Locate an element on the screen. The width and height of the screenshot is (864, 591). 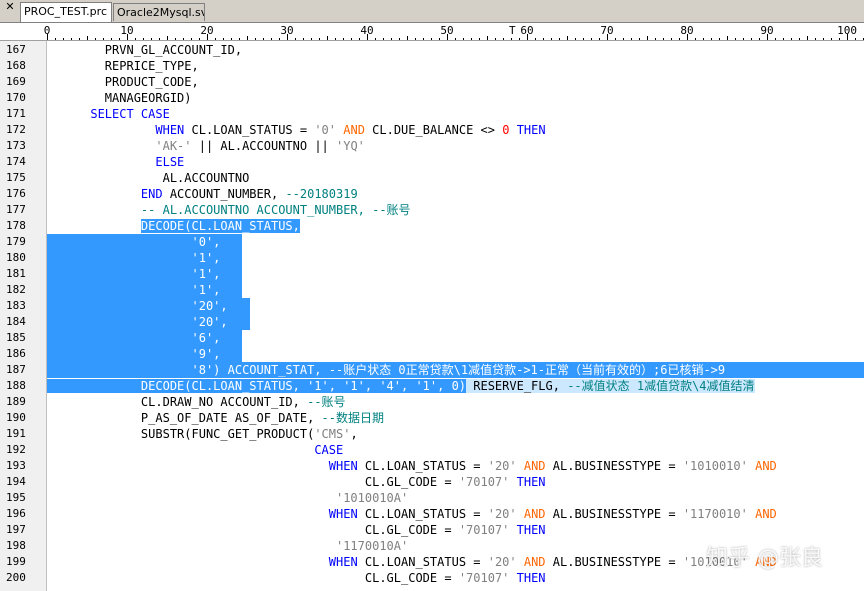
line-number: 198 is located at coordinates (16, 545).